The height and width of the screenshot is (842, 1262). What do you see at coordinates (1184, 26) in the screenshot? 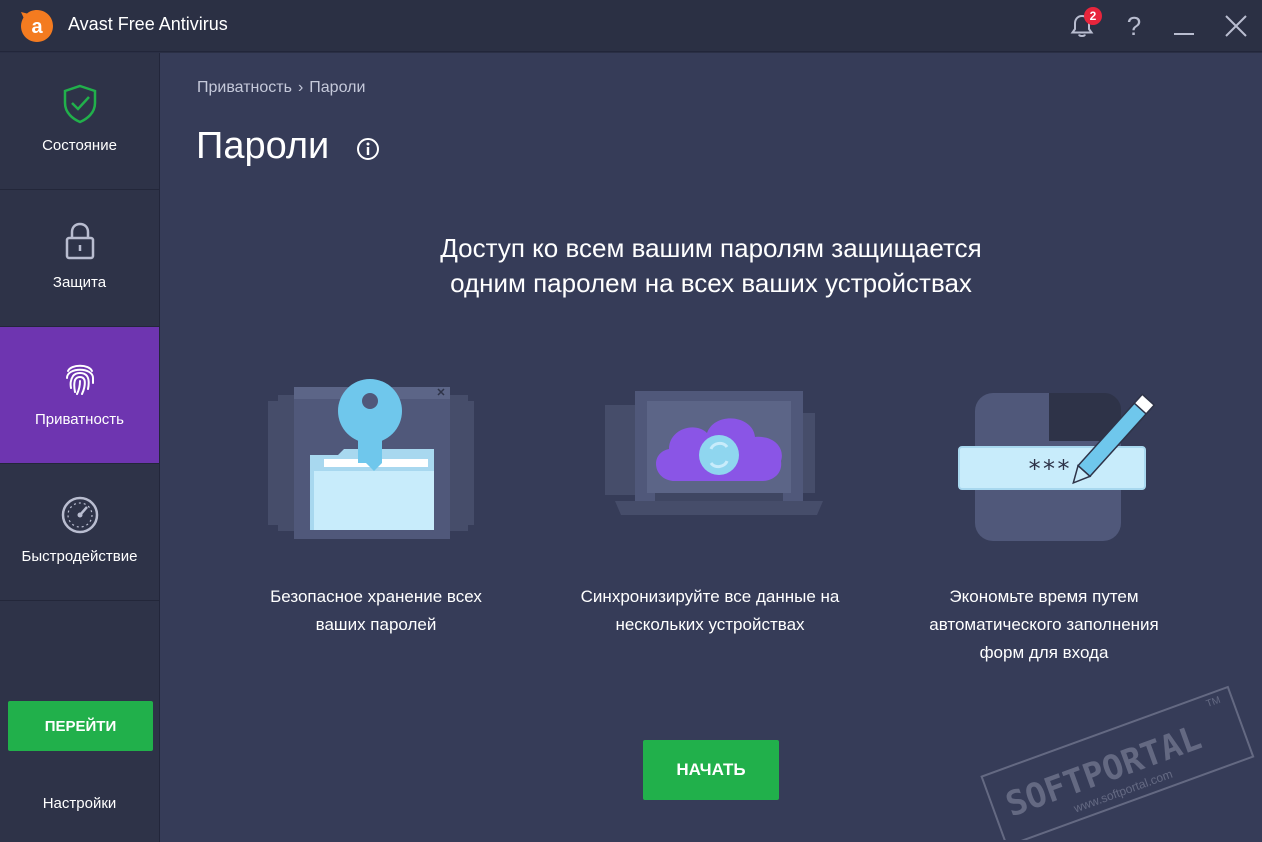
I see `minimize-button` at bounding box center [1184, 26].